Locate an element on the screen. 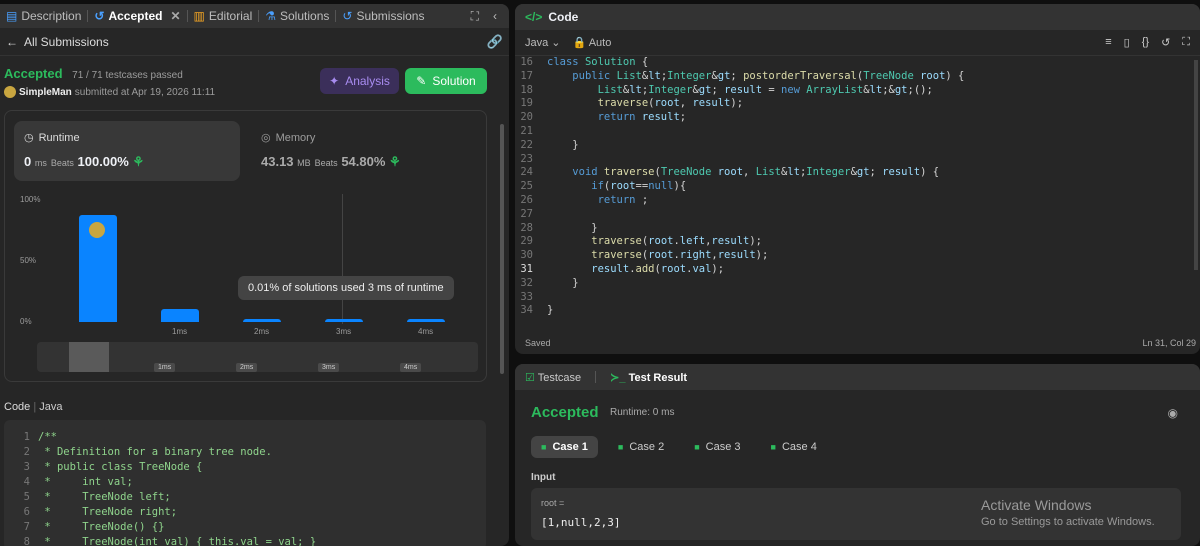  code-text: * int val; is located at coordinates (85, 482).